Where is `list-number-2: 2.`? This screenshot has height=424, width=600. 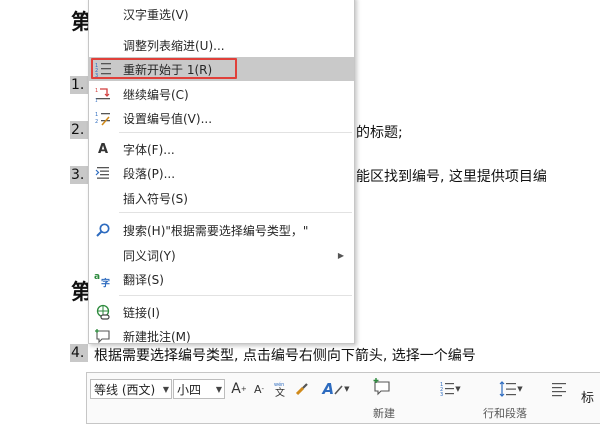 list-number-2: 2. is located at coordinates (79, 130).